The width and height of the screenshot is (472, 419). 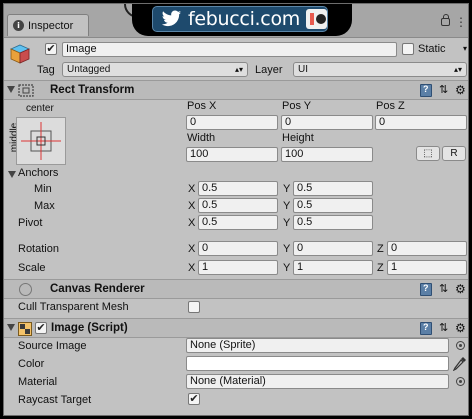 I want to click on watermark-banner: febucci.com, so click(x=242, y=20).